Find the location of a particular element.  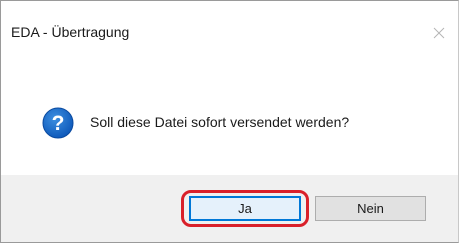

no-button: Nein is located at coordinates (370, 208).